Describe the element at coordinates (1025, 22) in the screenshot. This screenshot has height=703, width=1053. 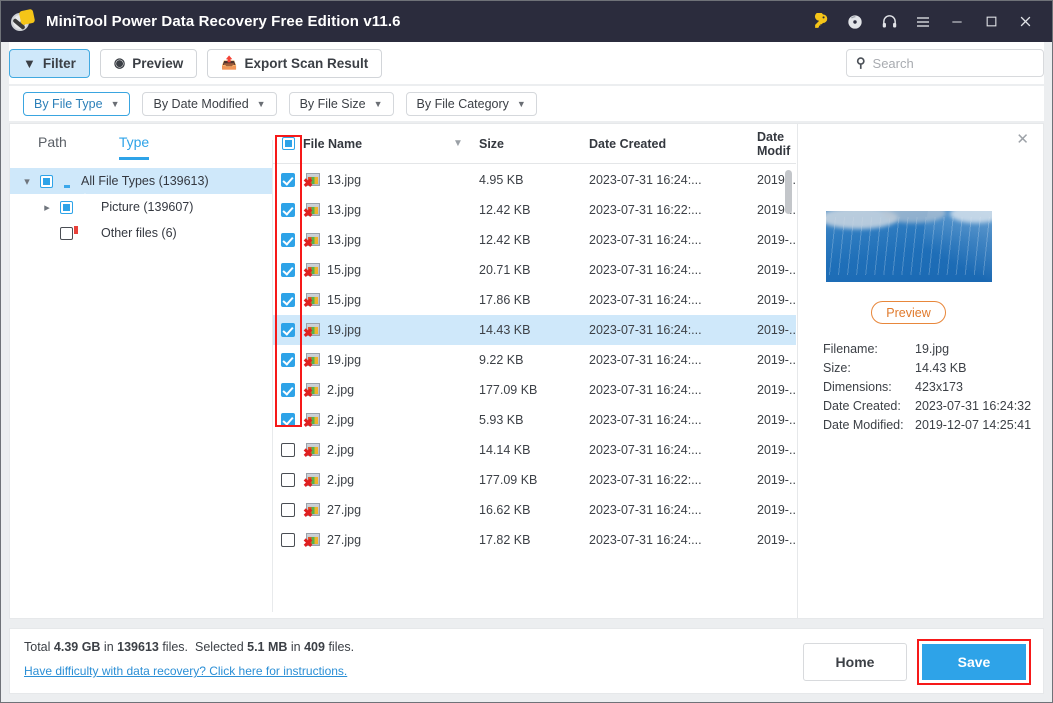
I see `close-button` at that location.